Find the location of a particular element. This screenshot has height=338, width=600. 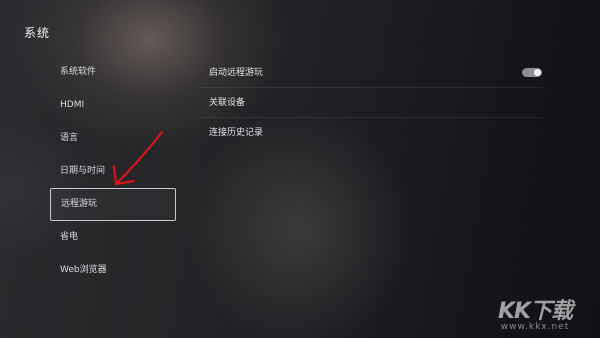

sidebar-item-label: 系统软件 is located at coordinates (78, 72).